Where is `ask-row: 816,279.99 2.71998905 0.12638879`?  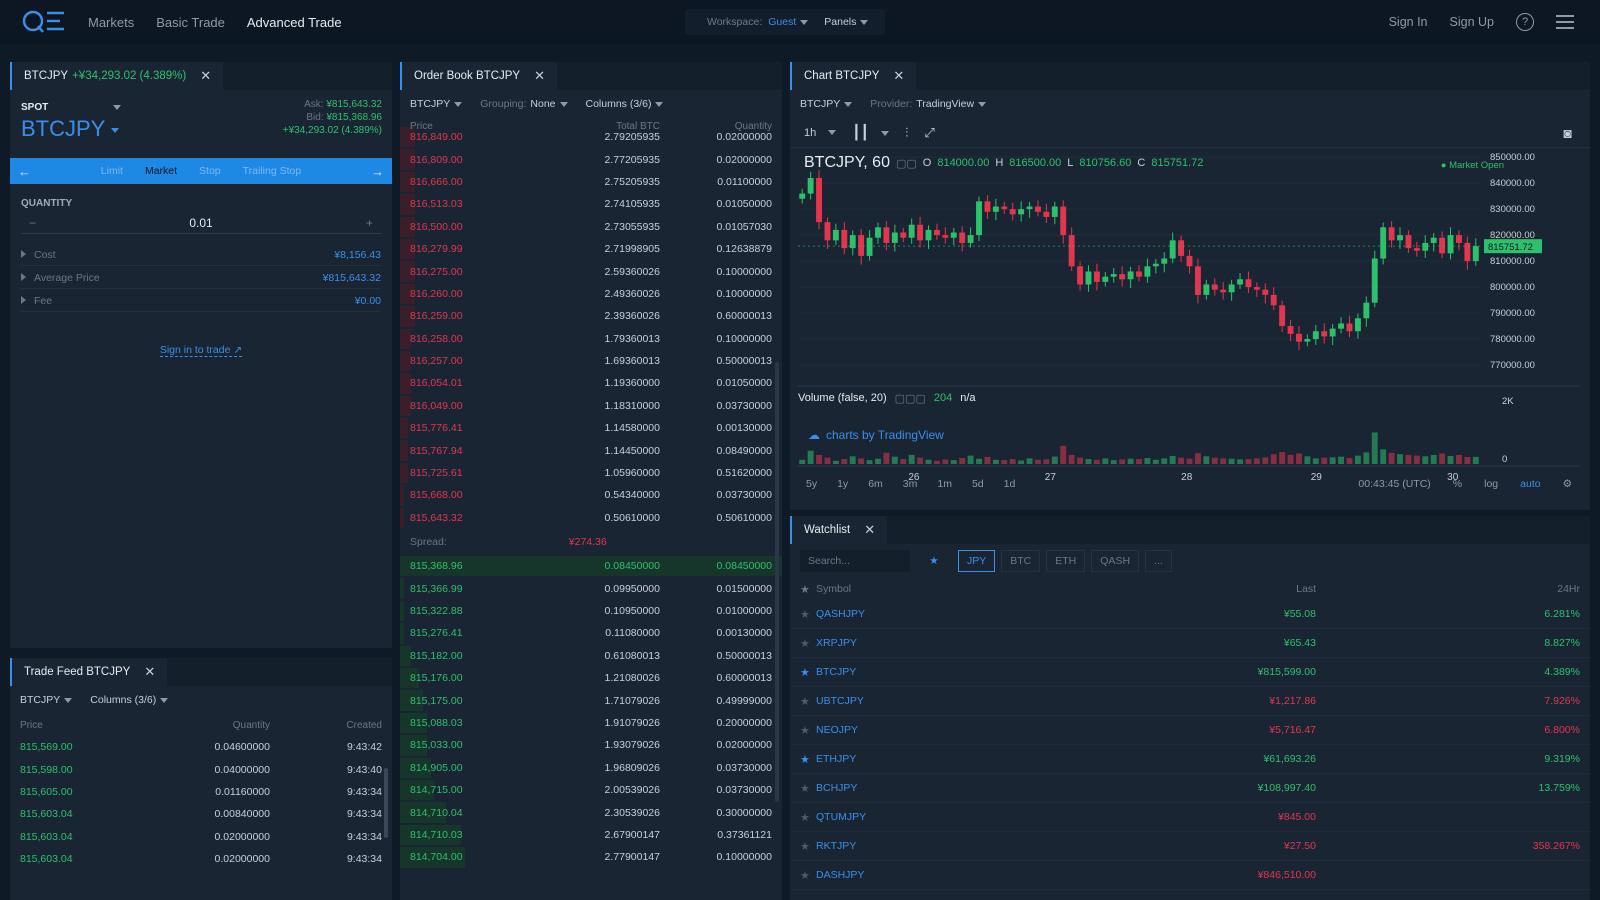 ask-row: 816,279.99 2.71998905 0.12638879 is located at coordinates (591, 249).